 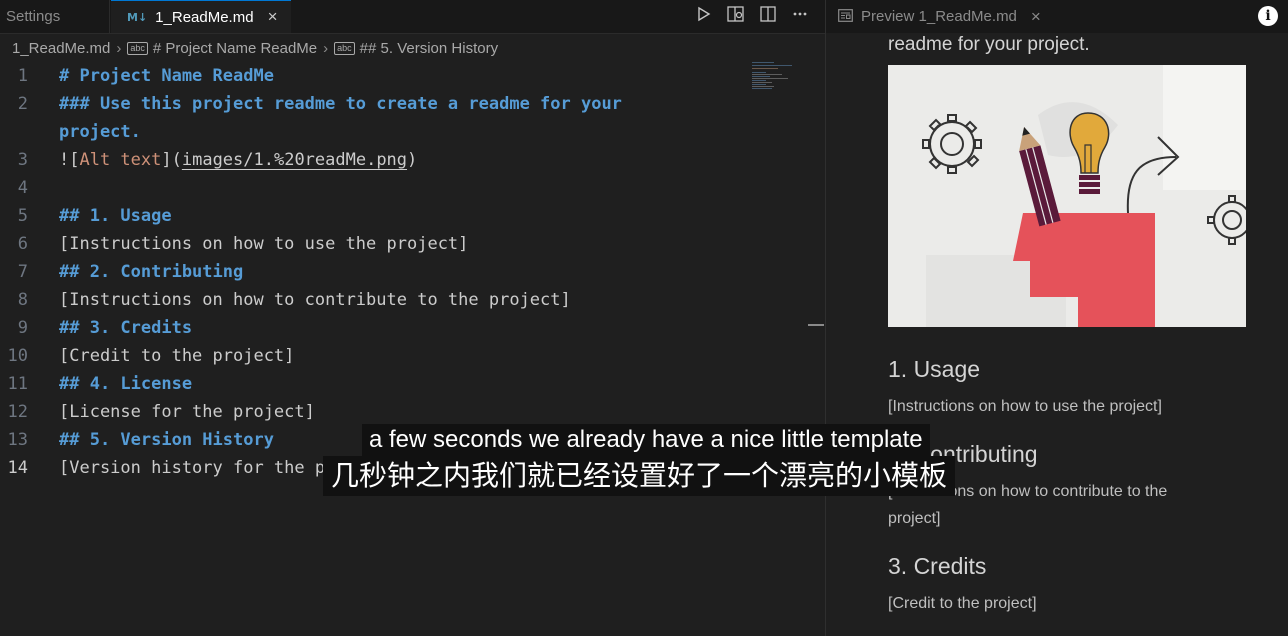 I want to click on code-line-5: ## 1. Usage, so click(x=115, y=216).